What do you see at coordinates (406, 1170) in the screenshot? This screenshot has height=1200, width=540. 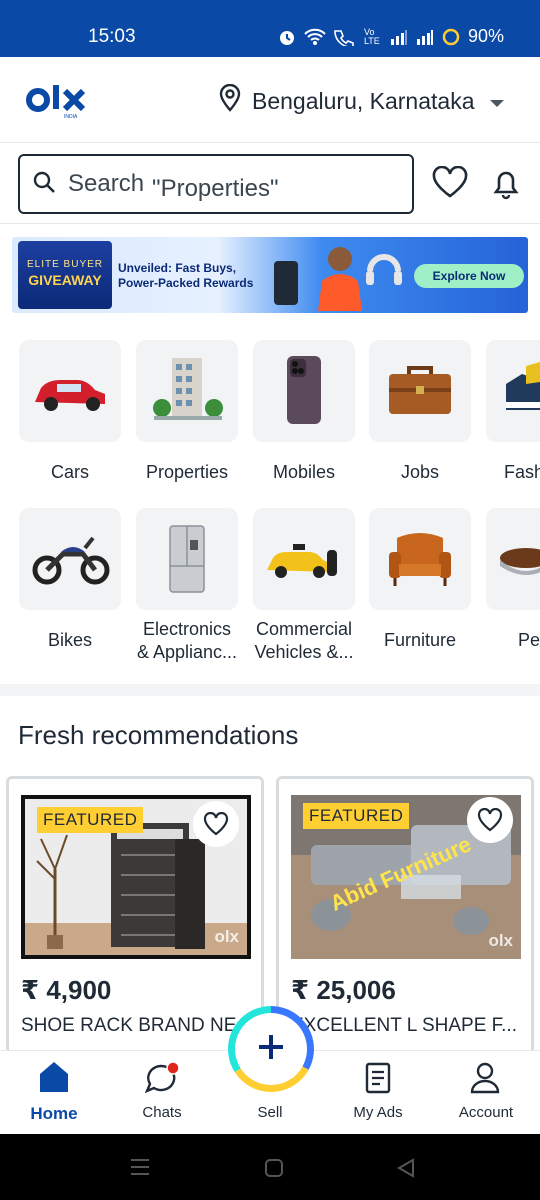 I see `back-icon` at bounding box center [406, 1170].